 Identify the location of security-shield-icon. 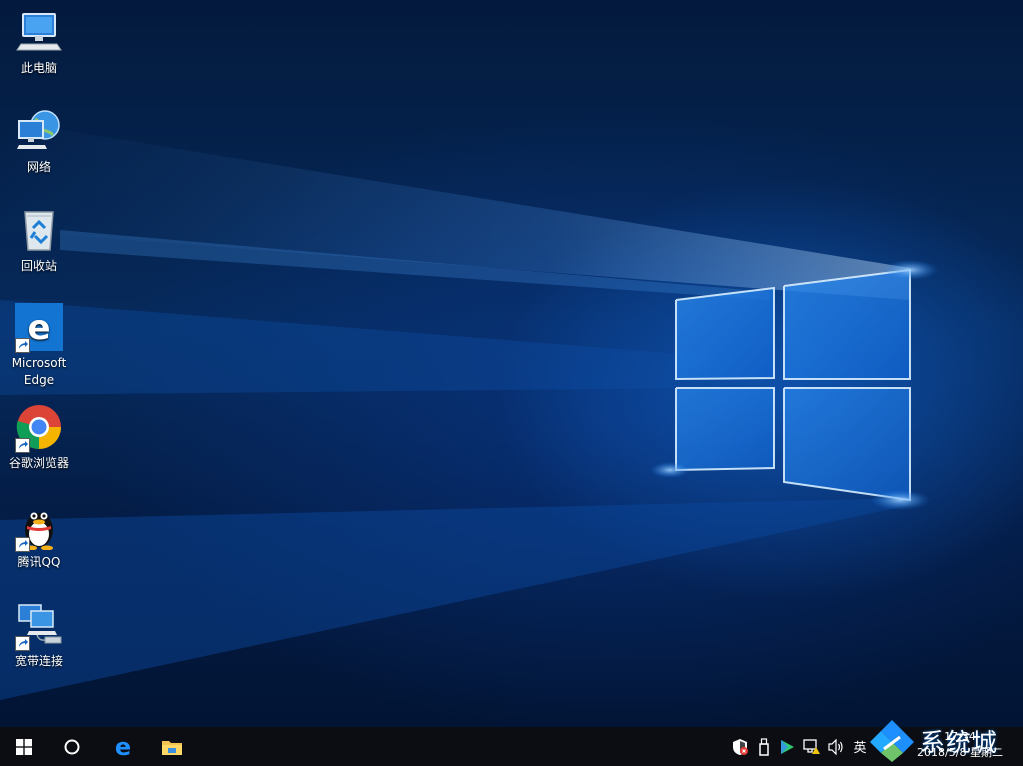
(740, 746).